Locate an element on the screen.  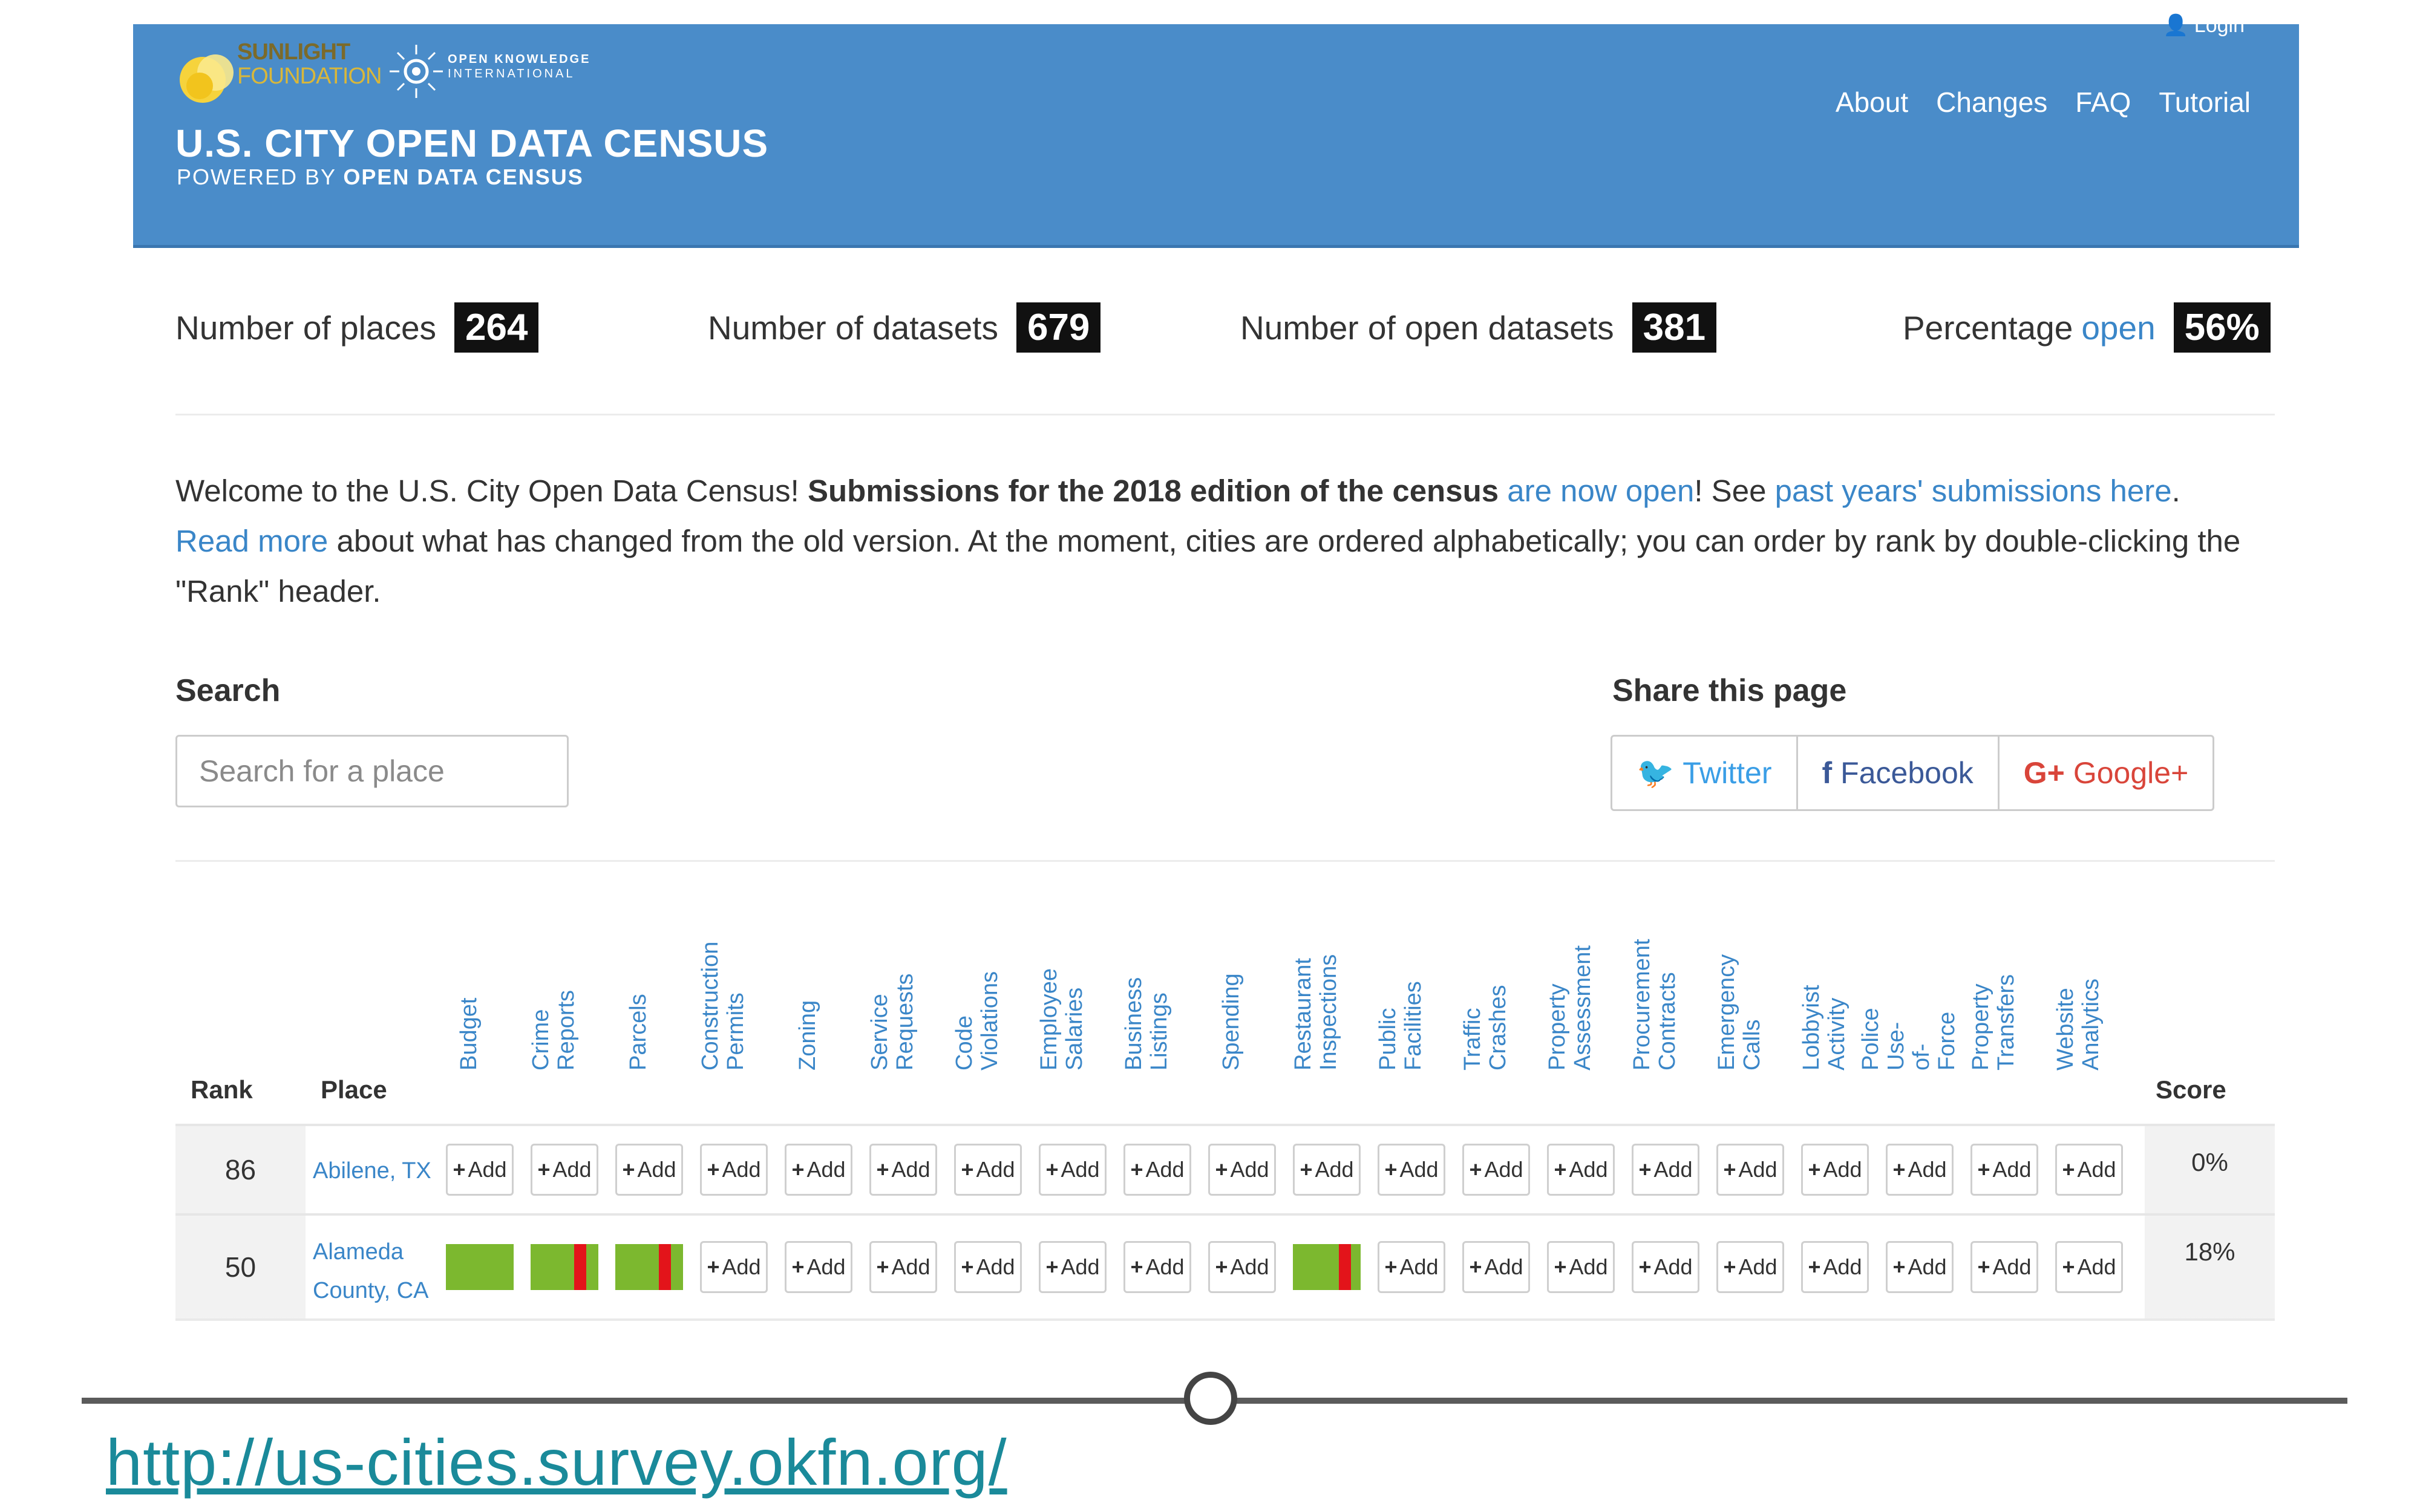
column-header: Website is located at coordinates (2065, 1029).